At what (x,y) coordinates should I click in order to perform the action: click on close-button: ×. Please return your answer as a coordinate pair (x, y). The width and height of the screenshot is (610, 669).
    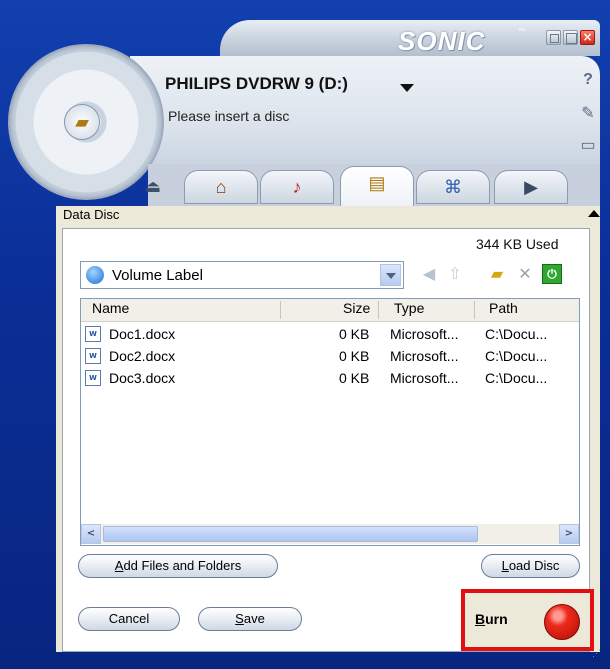
    Looking at the image, I should click on (587, 37).